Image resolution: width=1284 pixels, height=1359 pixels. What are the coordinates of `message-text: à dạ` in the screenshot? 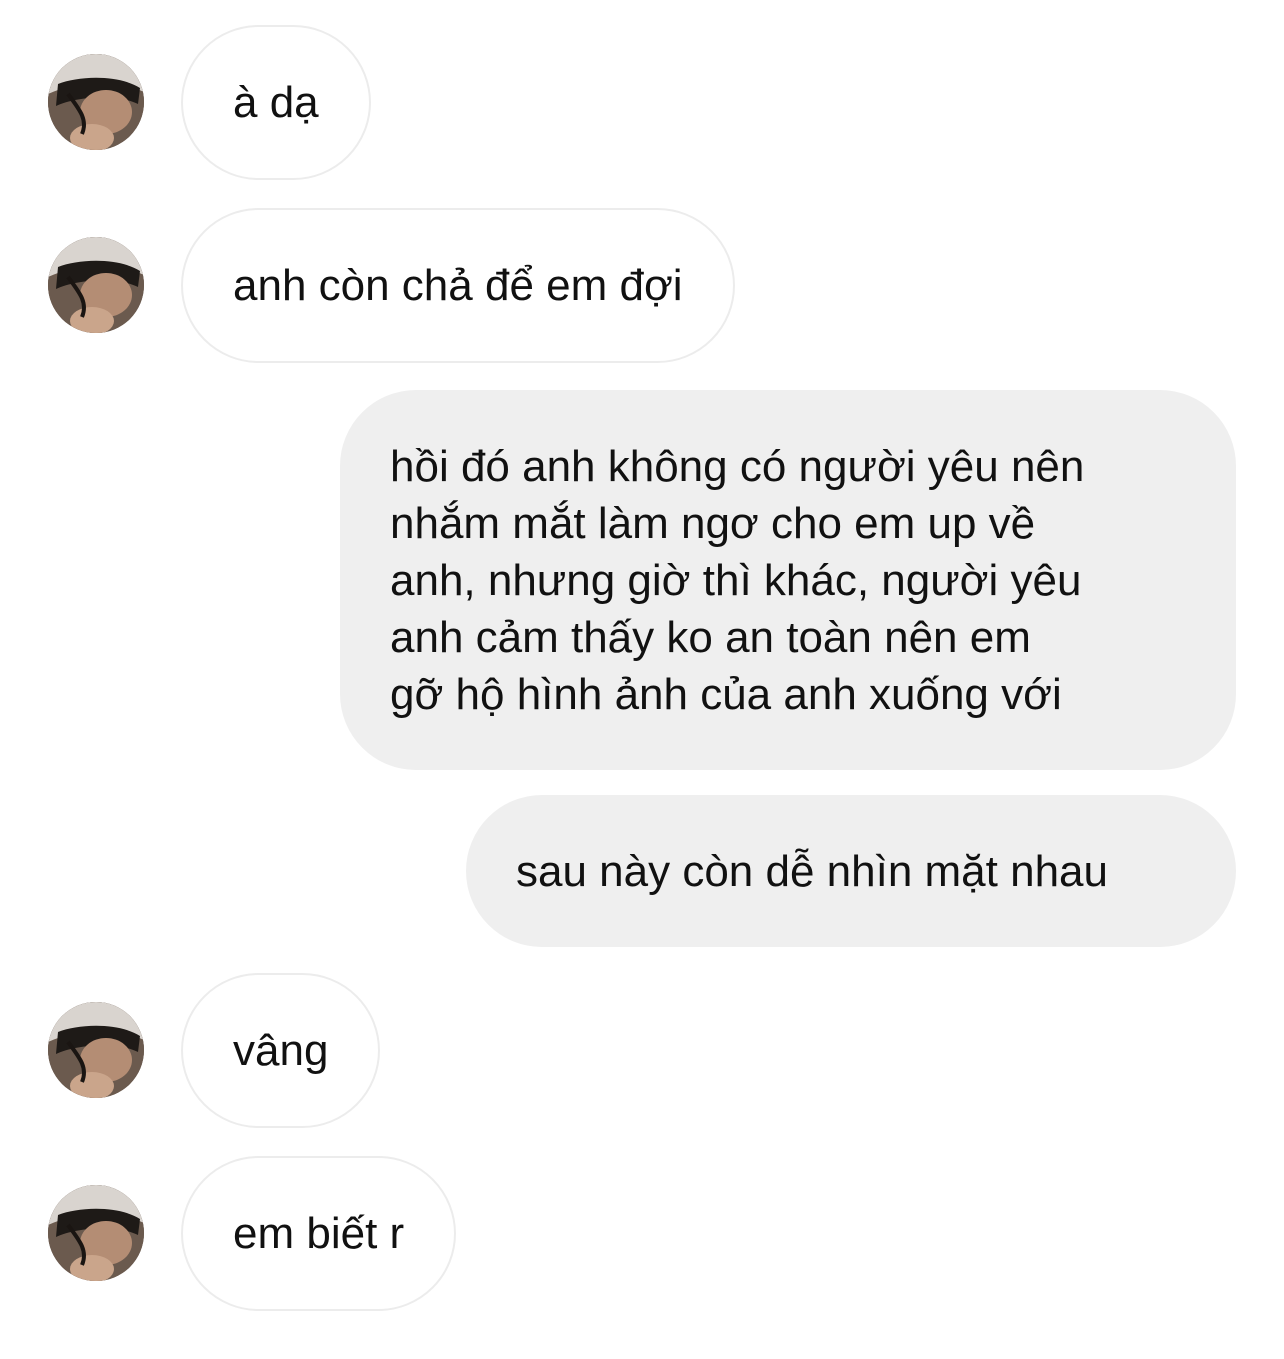 It's located at (276, 102).